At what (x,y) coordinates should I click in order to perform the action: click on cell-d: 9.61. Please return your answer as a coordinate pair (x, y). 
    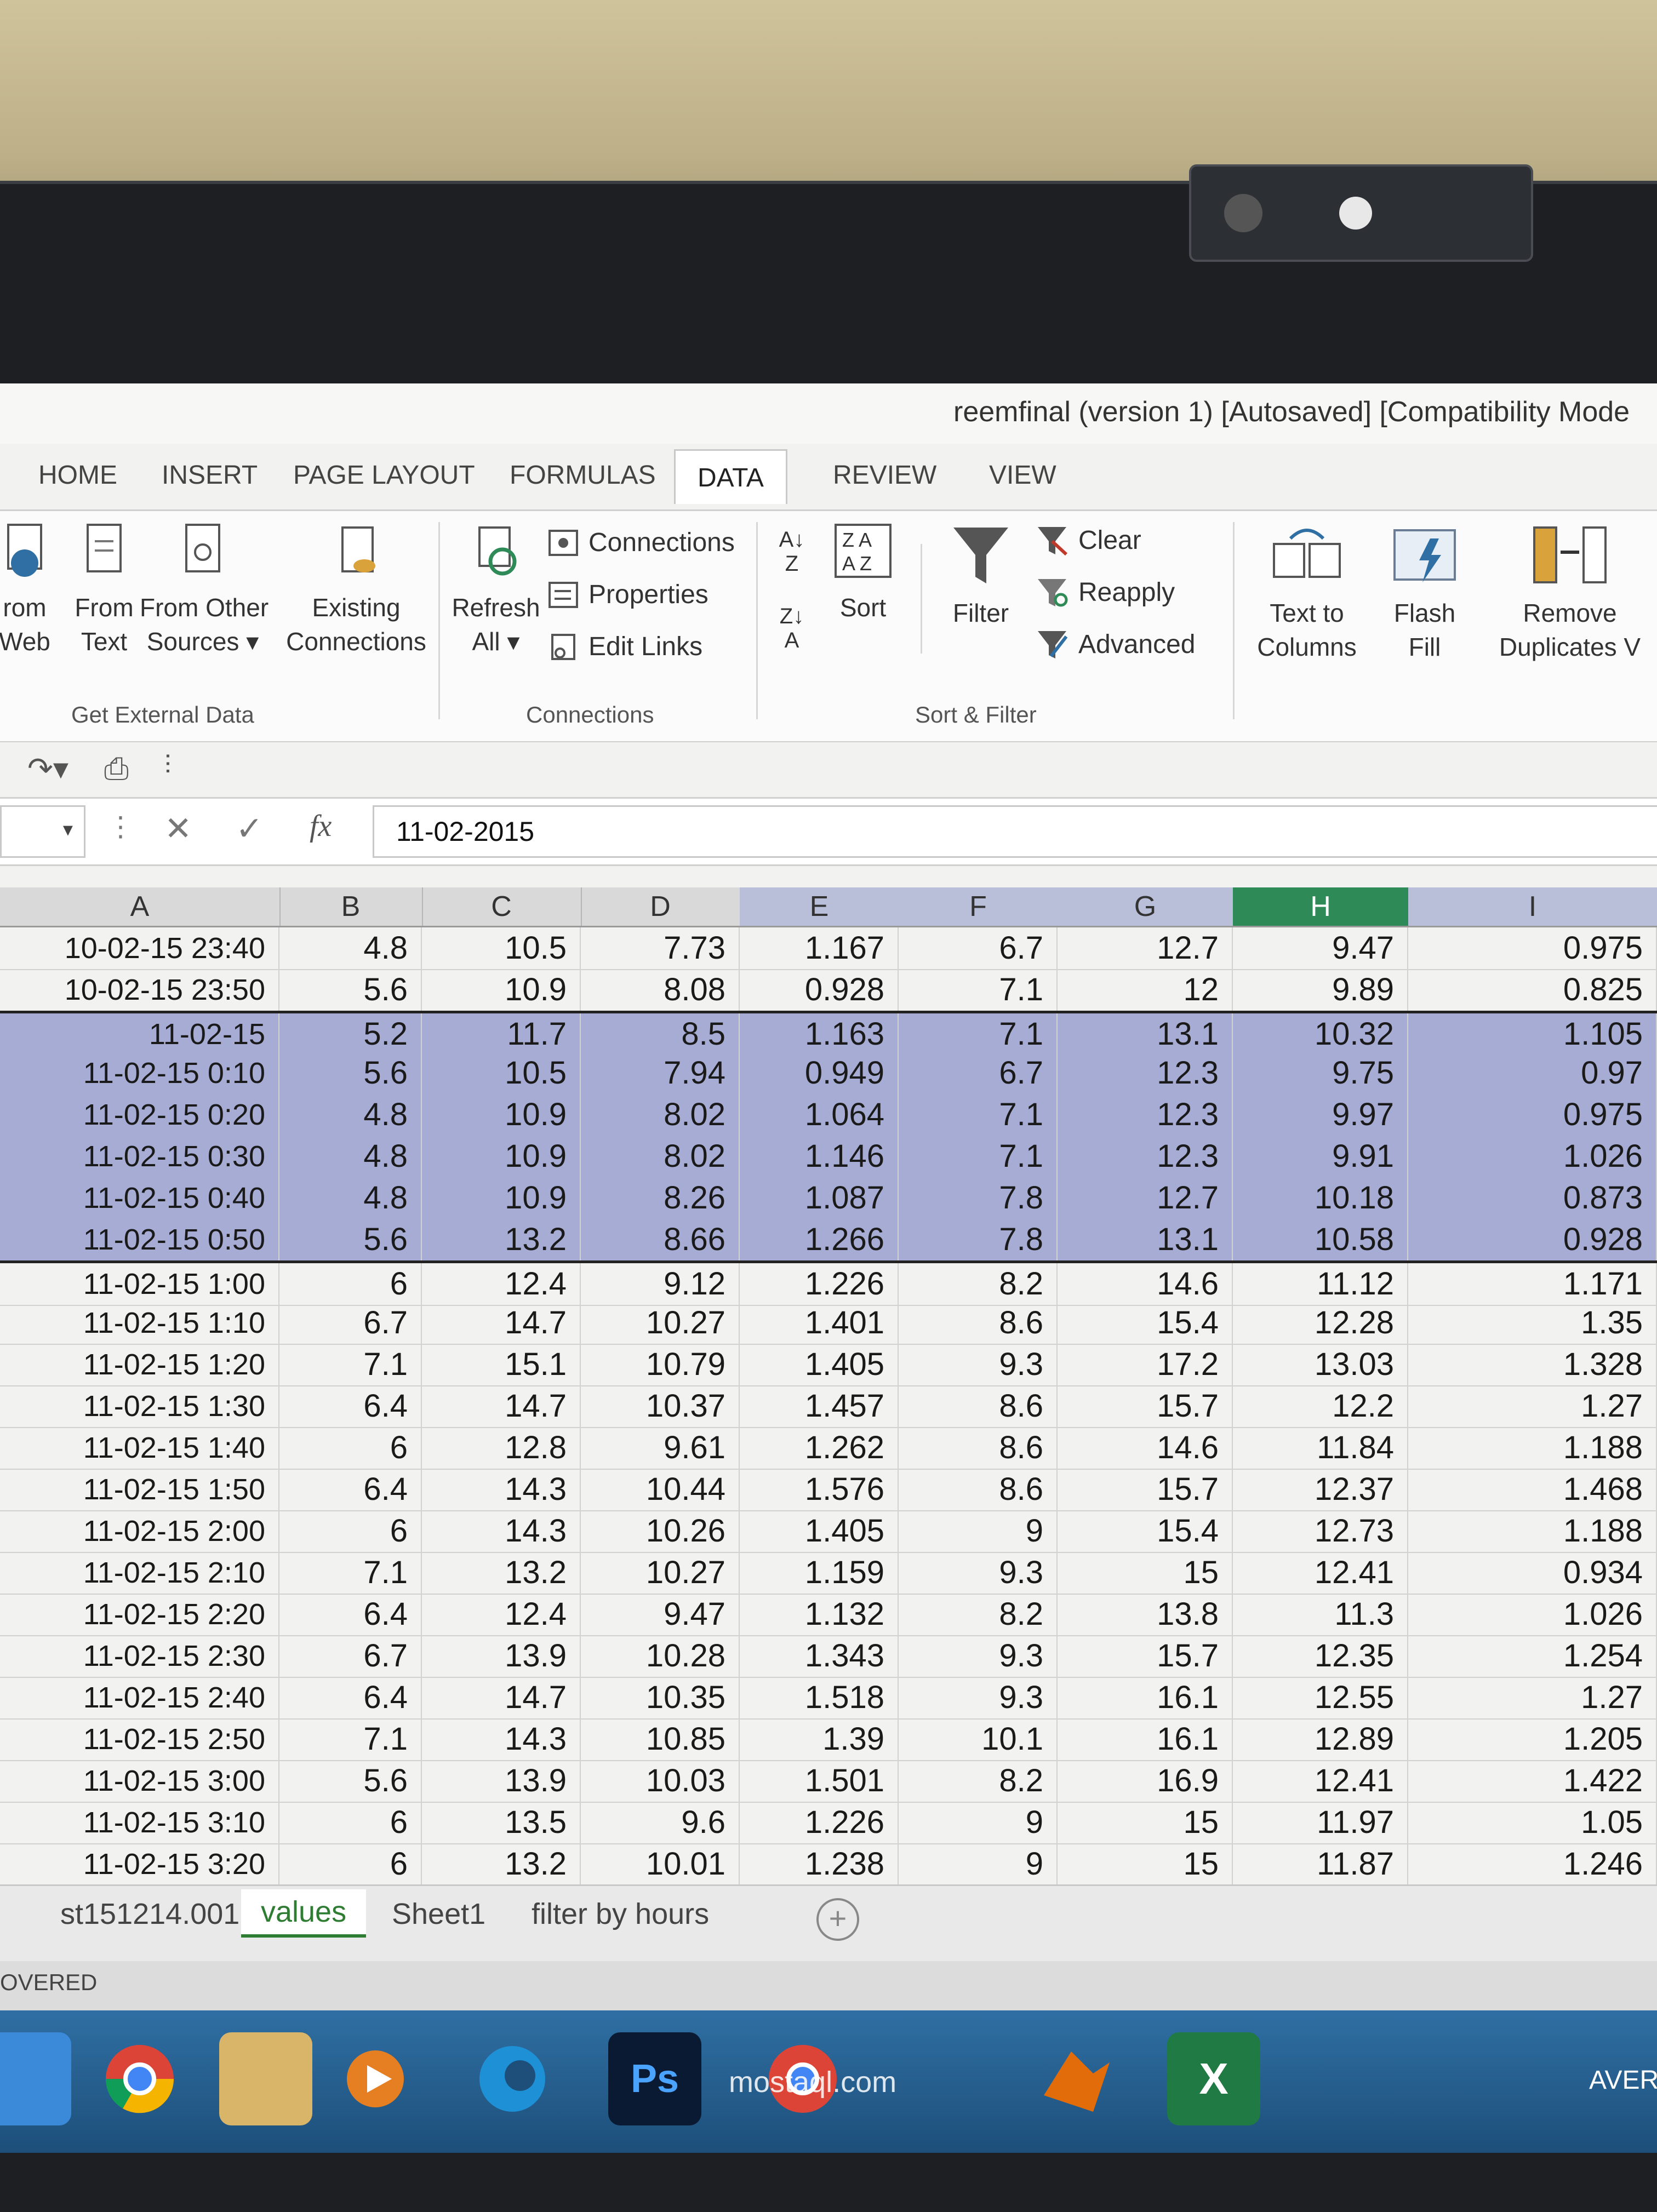
    Looking at the image, I should click on (660, 1448).